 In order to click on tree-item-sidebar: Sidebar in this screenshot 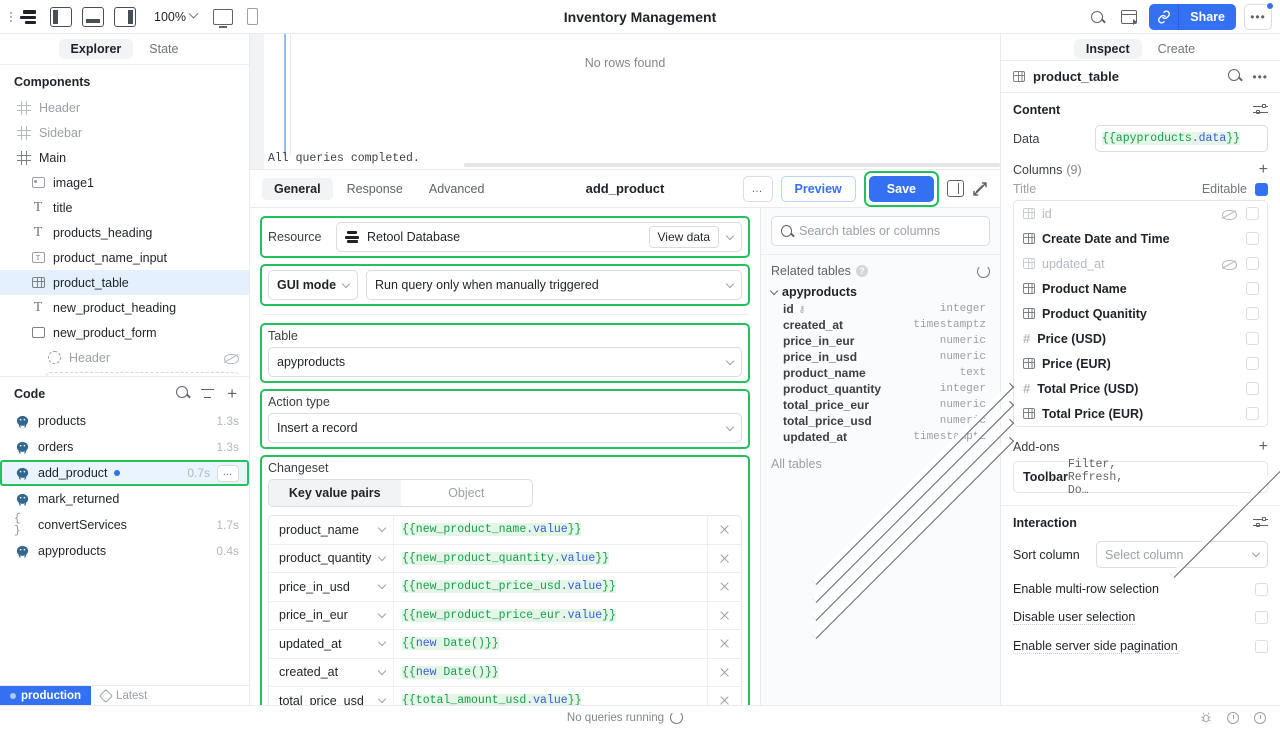, I will do `click(124, 132)`.